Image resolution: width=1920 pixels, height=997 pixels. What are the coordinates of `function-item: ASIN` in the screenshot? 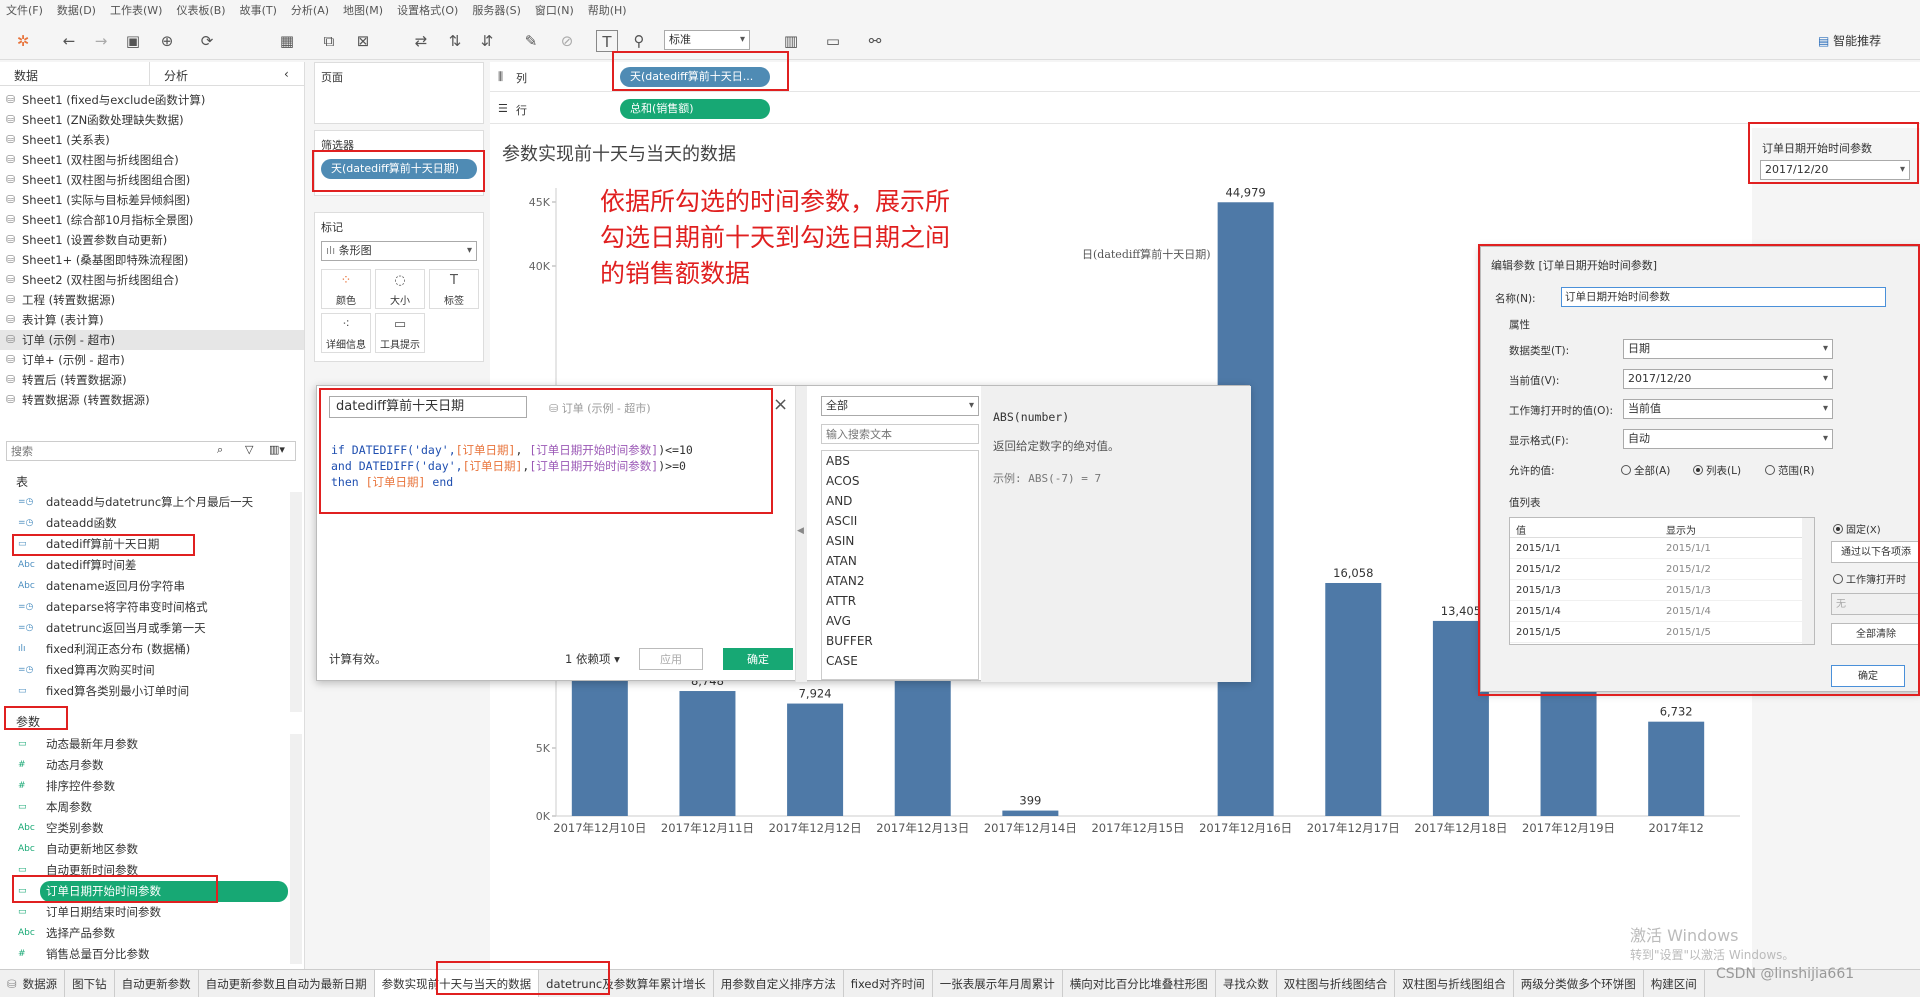 It's located at (900, 541).